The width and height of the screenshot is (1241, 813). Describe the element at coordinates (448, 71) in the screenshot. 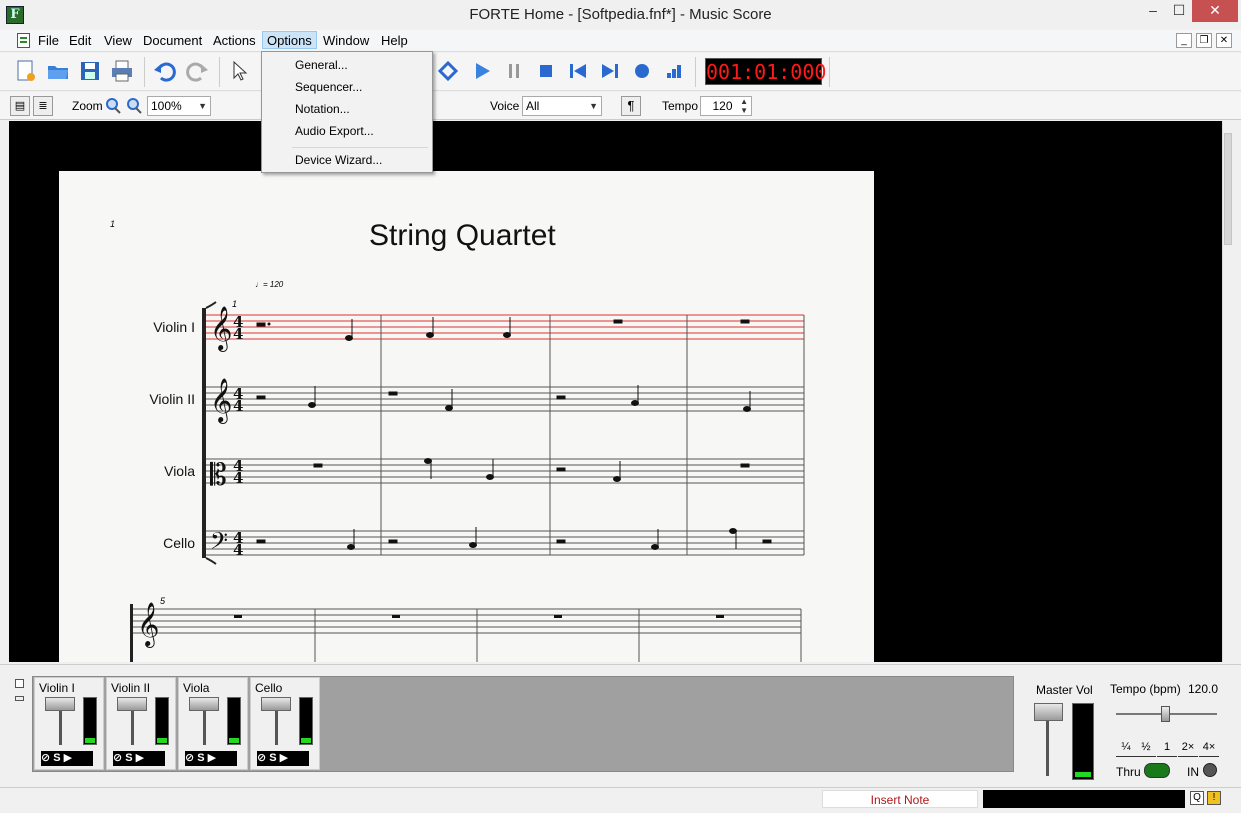

I see `loop-icon` at that location.